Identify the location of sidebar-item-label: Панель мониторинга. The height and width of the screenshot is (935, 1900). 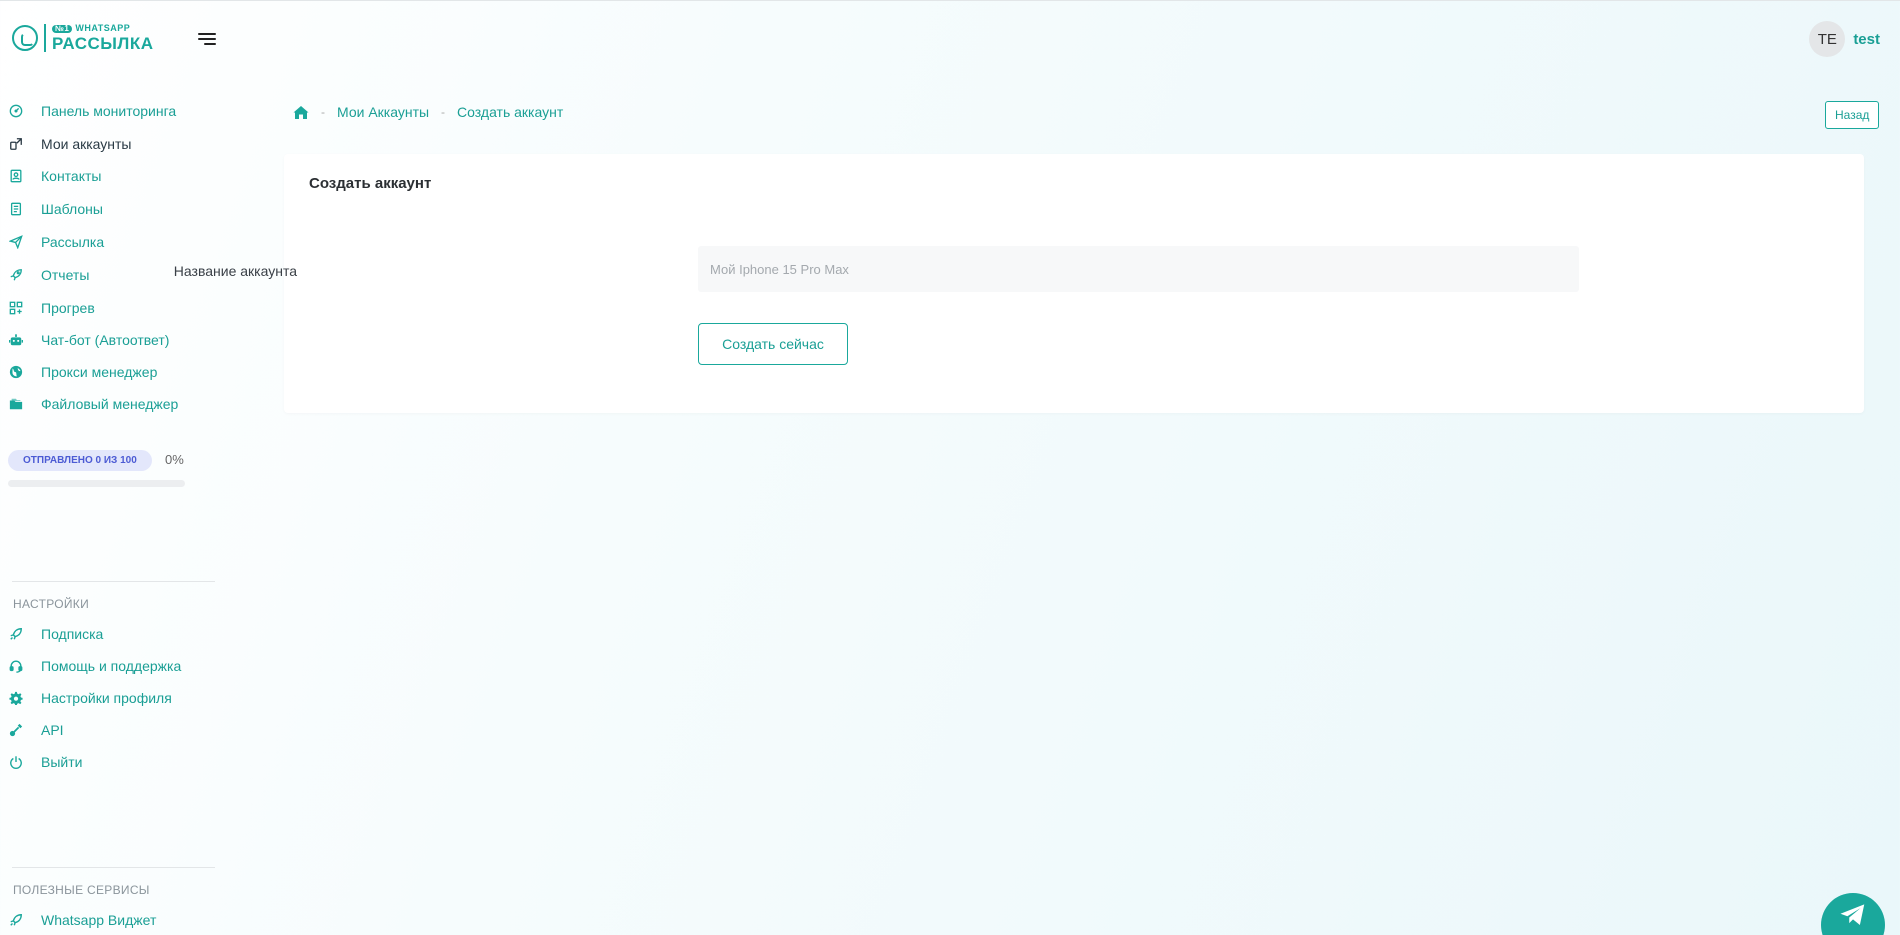
(109, 111).